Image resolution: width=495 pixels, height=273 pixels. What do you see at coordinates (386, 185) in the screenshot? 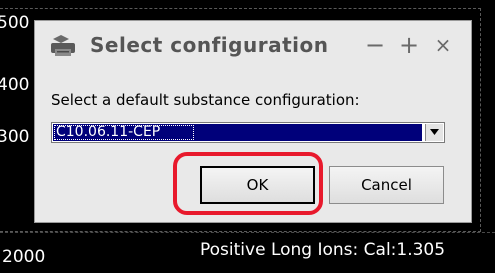
I see `cancel-button: Cancel` at bounding box center [386, 185].